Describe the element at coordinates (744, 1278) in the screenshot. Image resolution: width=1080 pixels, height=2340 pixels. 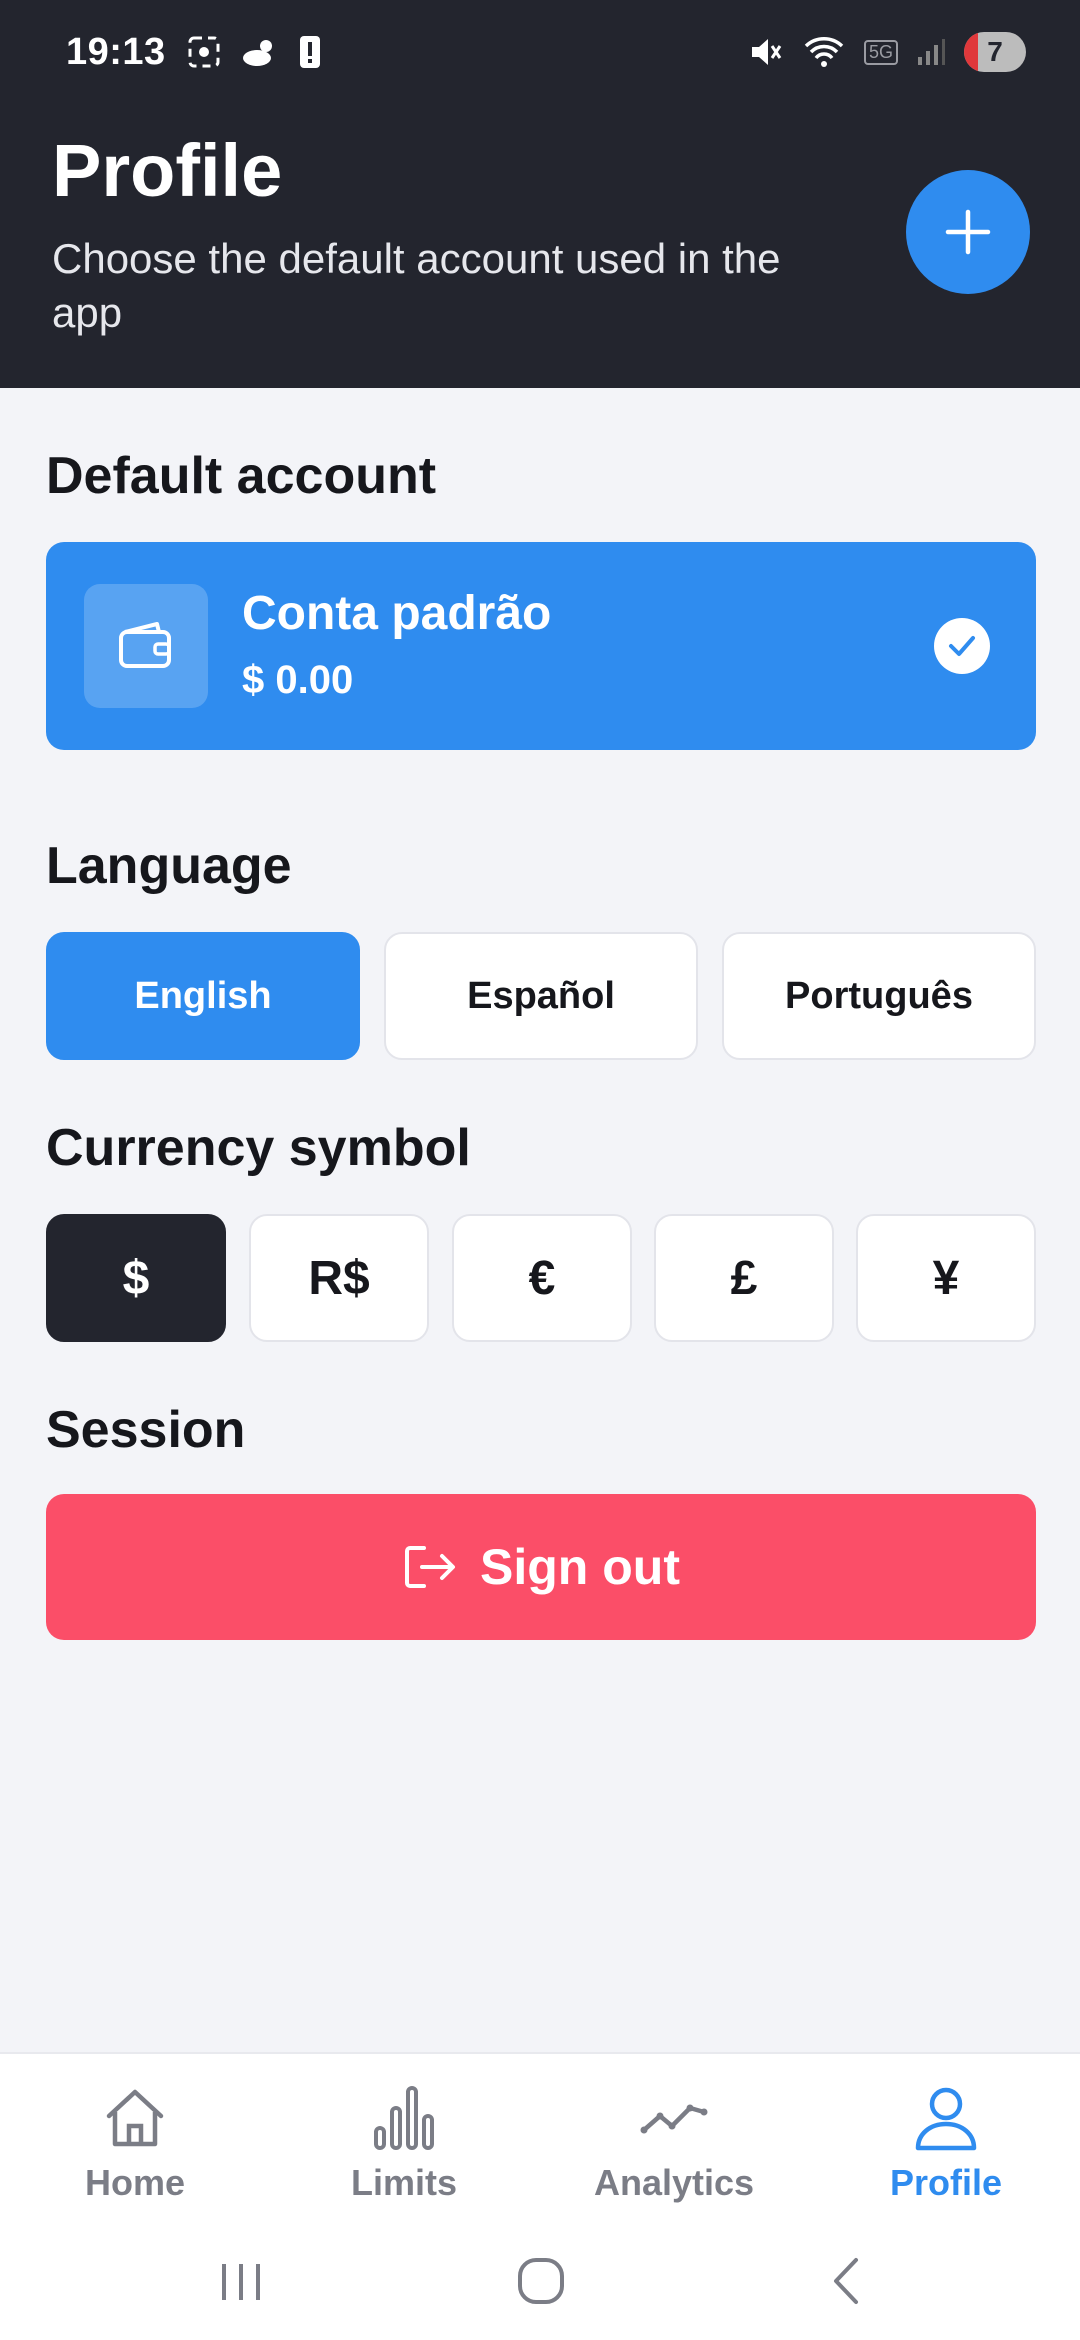
I see `currency-option-pound: £` at that location.